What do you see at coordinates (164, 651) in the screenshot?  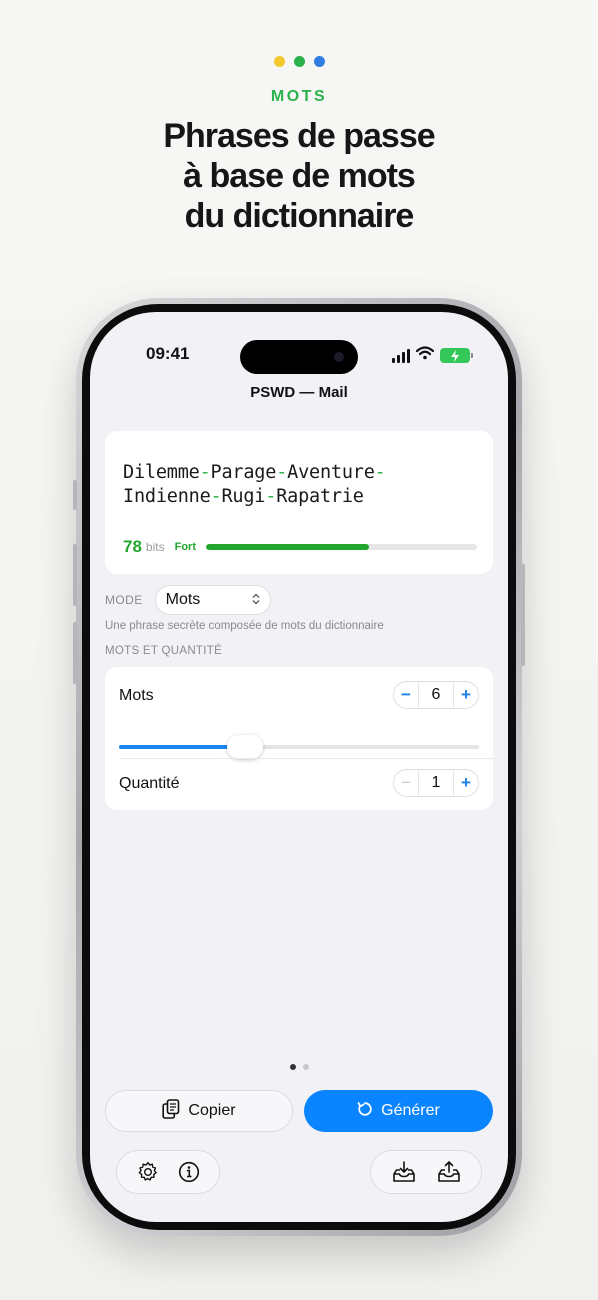 I see `section-label: MOTS ET QUANTITÉ` at bounding box center [164, 651].